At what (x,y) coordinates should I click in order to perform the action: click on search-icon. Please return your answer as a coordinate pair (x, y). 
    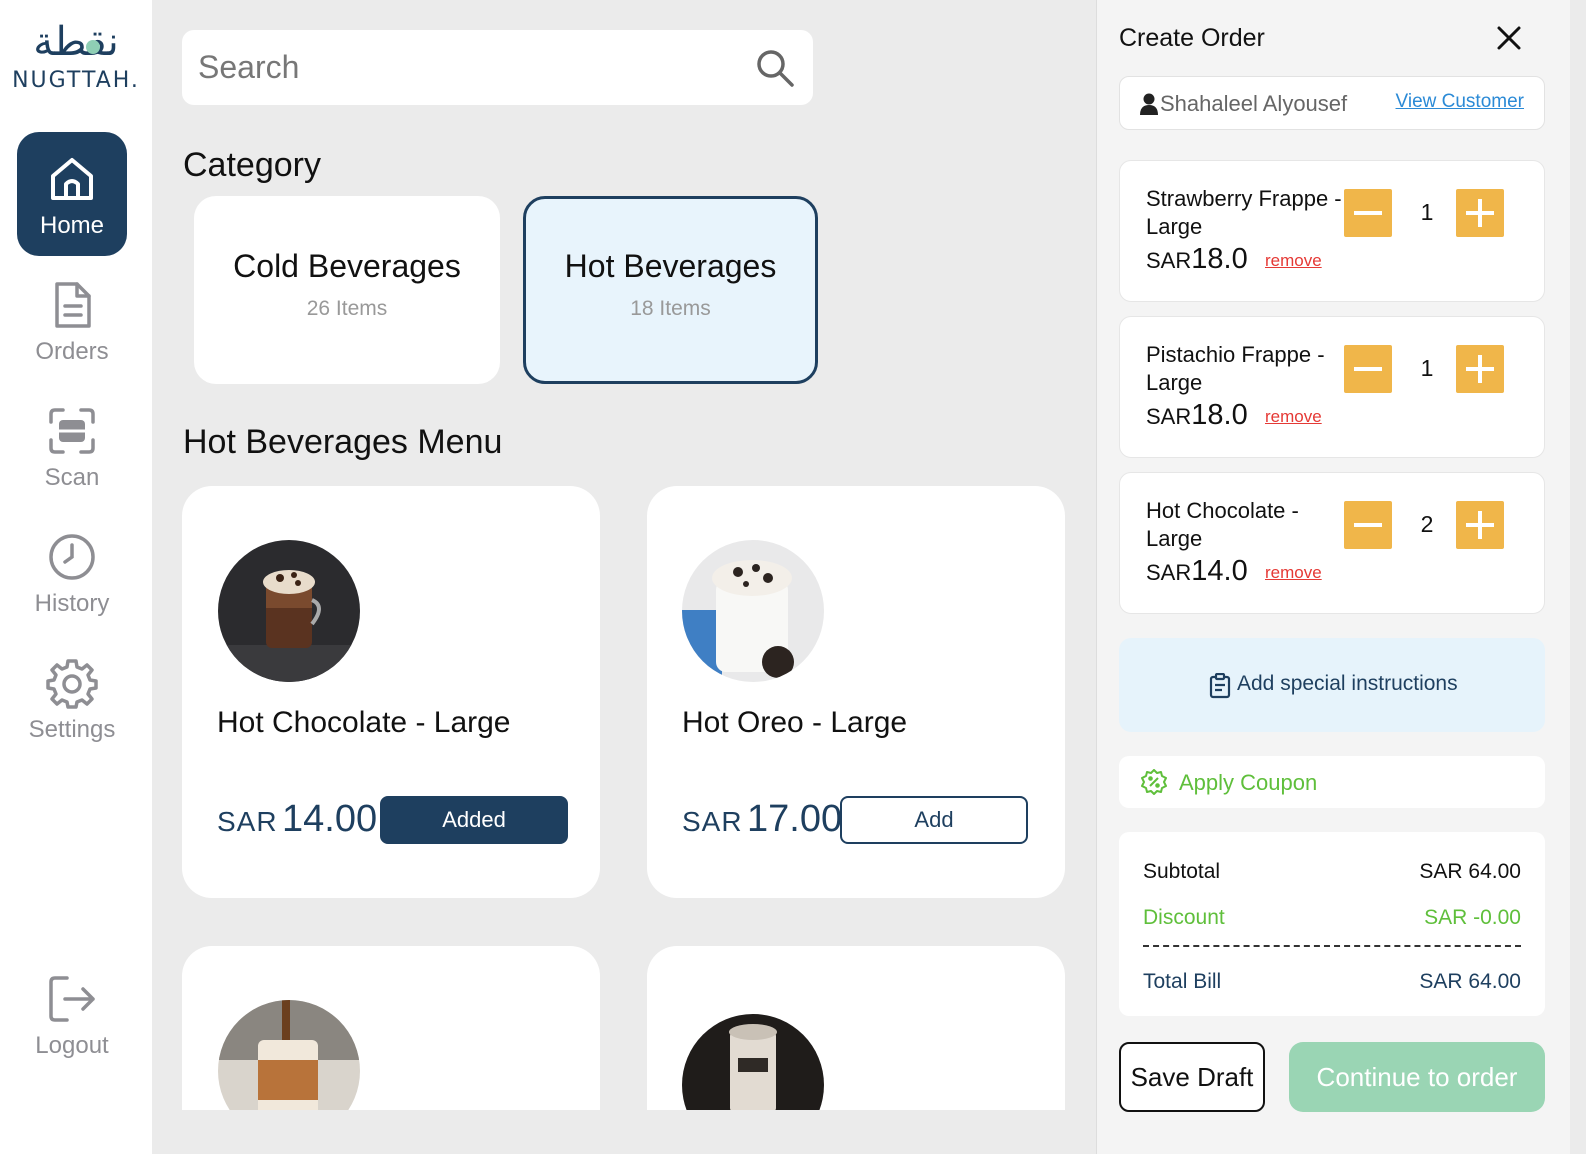
    Looking at the image, I should click on (775, 68).